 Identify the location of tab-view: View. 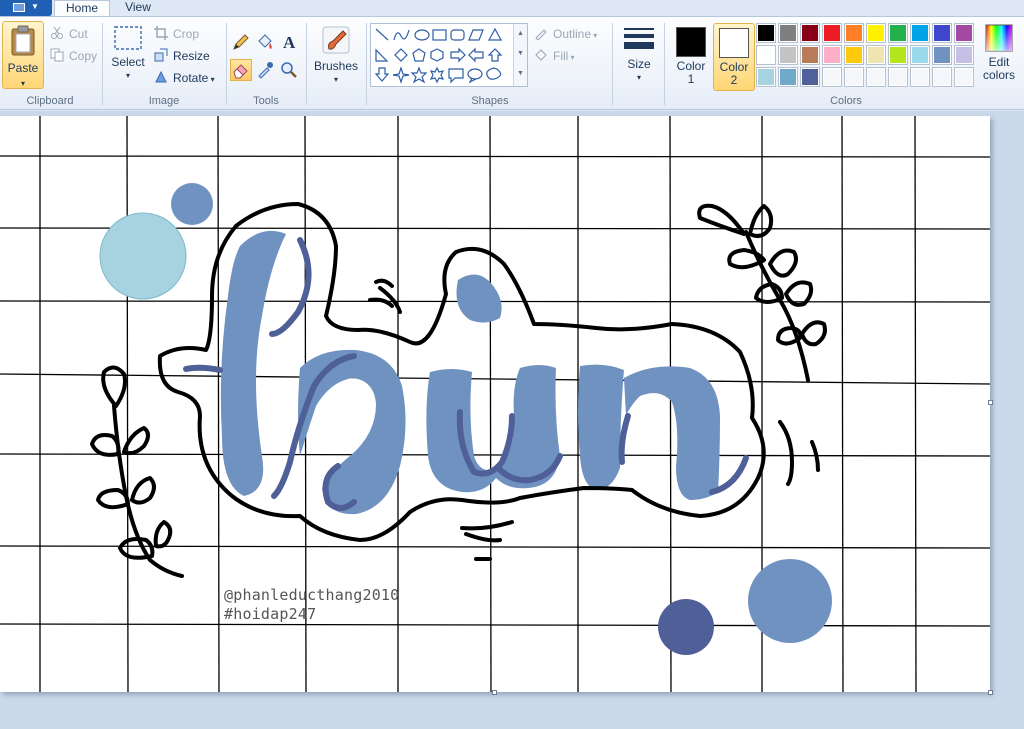
(138, 8).